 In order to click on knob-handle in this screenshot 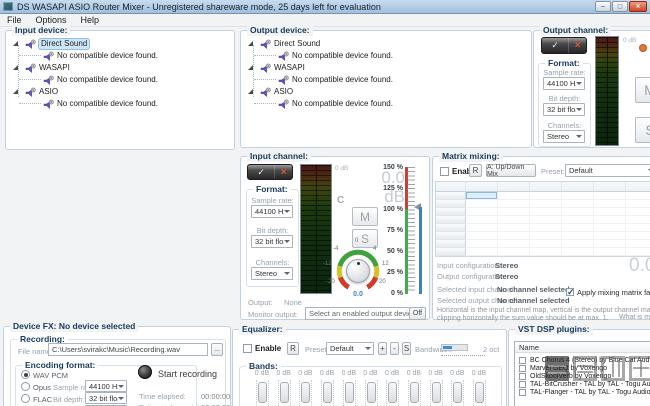, I will do `click(358, 271)`.